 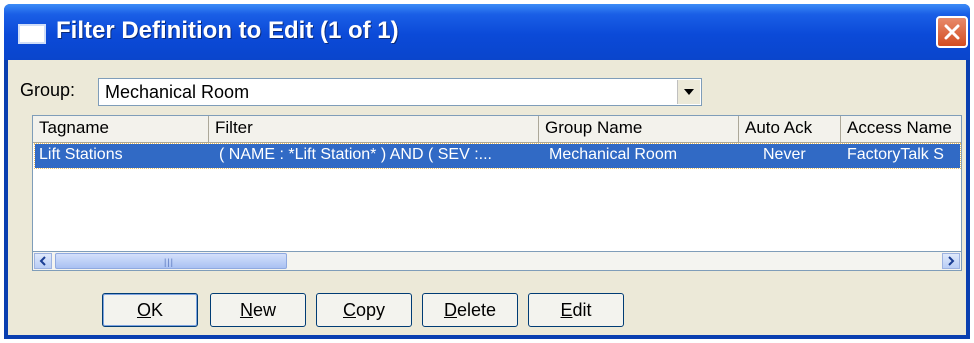 I want to click on edit-accel: E, so click(x=566, y=309).